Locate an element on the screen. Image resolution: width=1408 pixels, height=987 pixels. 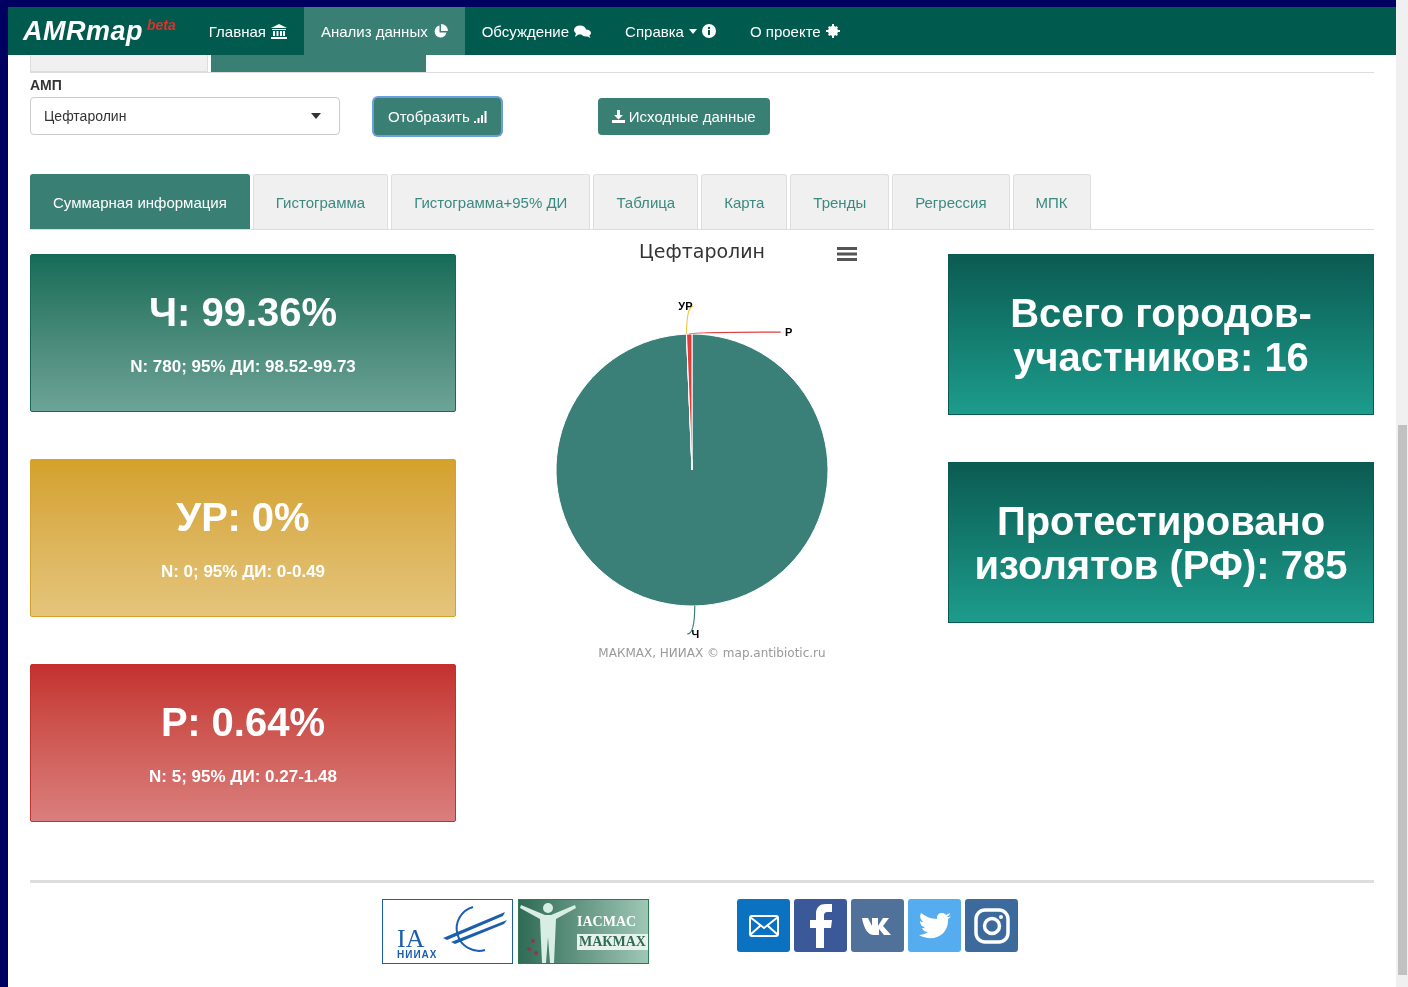
menu-icon is located at coordinates (847, 254).